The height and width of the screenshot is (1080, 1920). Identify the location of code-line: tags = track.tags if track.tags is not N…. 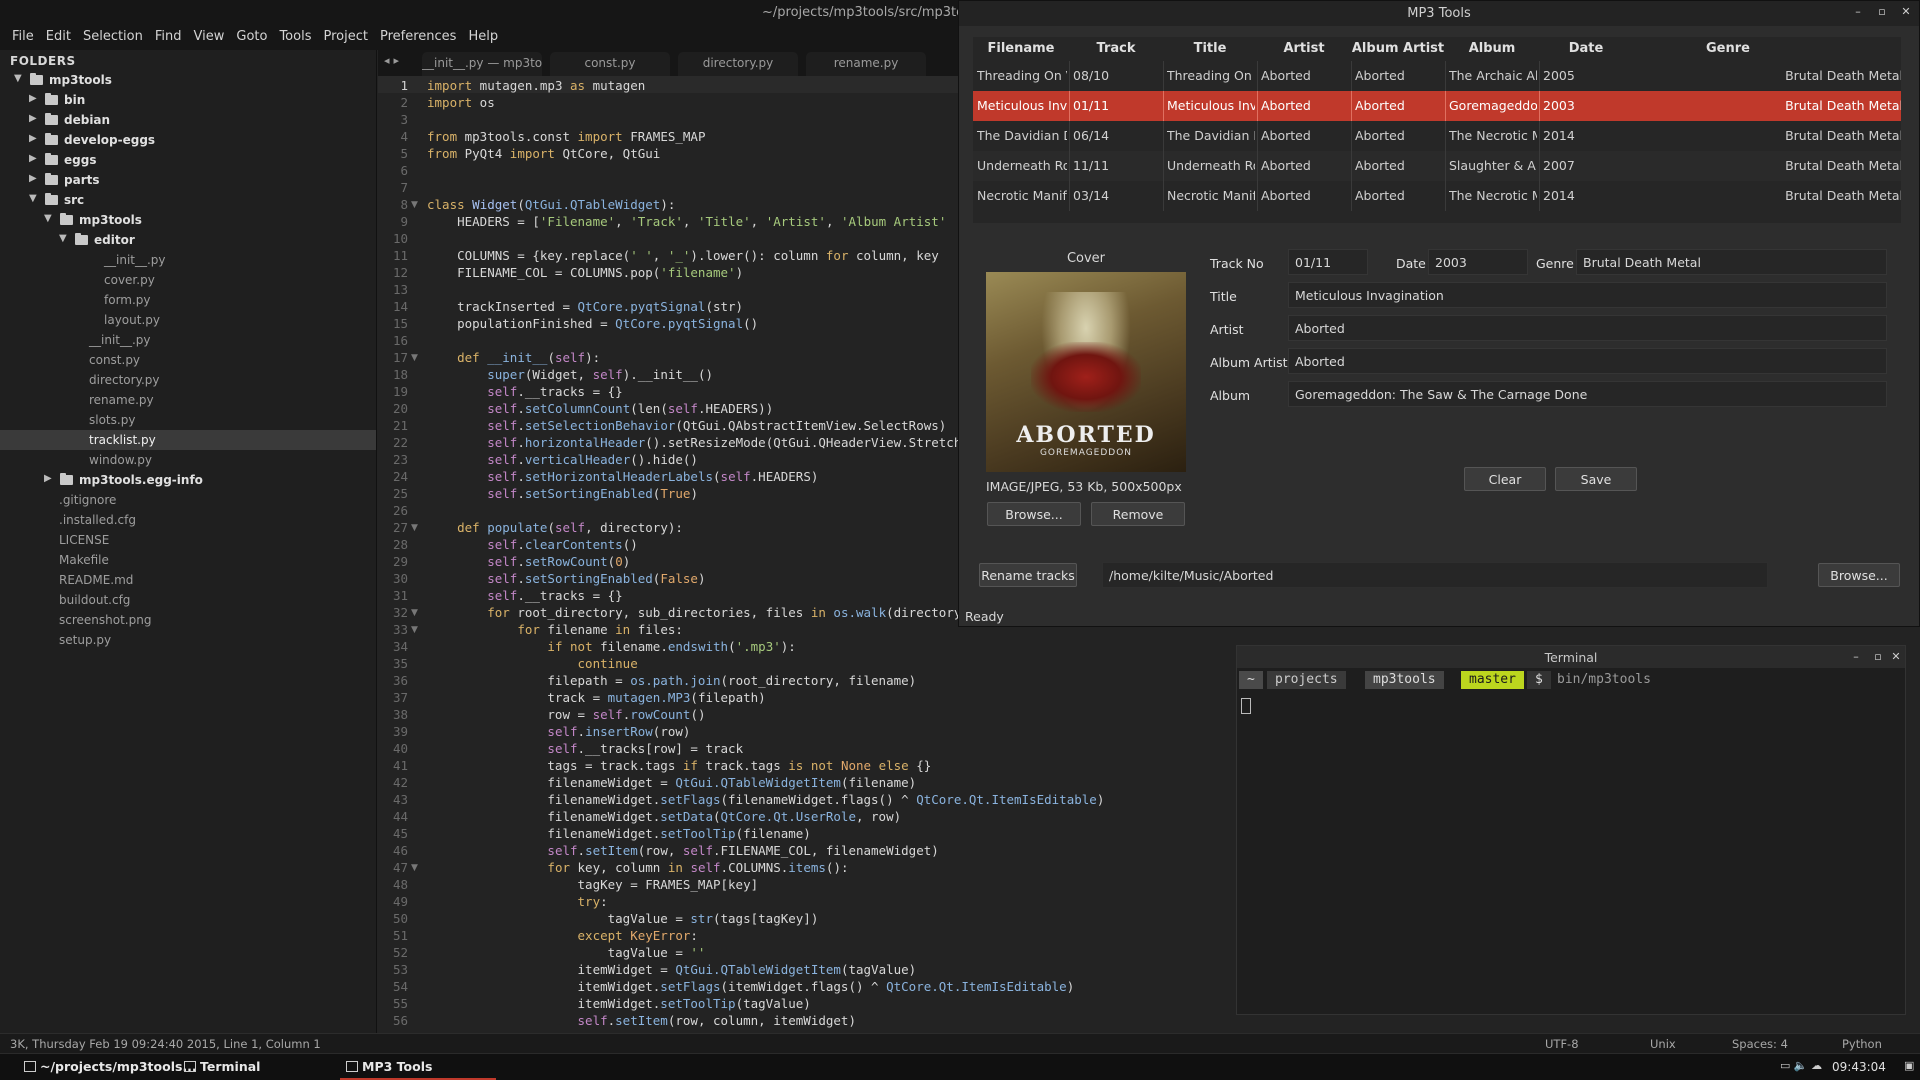
(679, 765).